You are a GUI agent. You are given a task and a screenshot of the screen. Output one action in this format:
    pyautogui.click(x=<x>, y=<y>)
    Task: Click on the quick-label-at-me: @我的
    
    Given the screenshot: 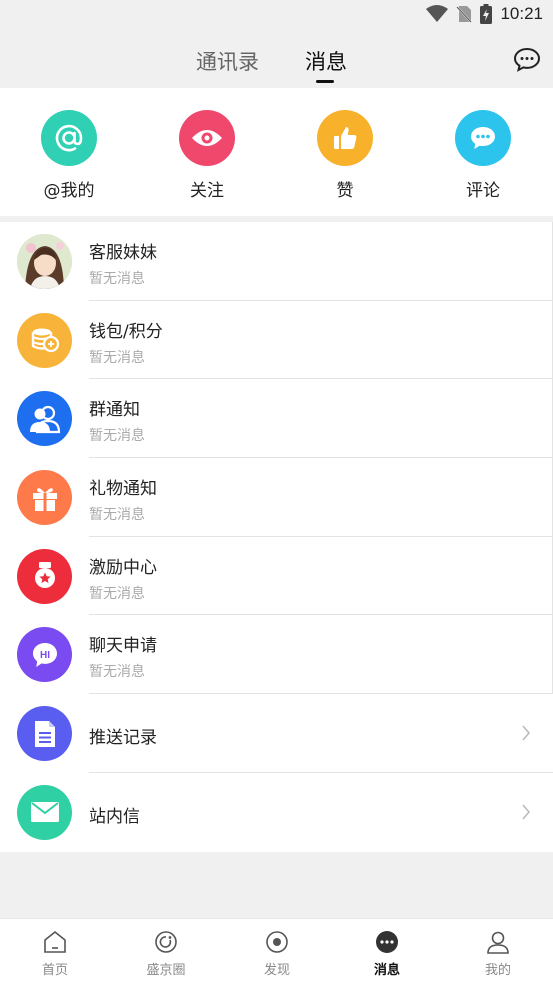 What is the action you would take?
    pyautogui.click(x=69, y=191)
    